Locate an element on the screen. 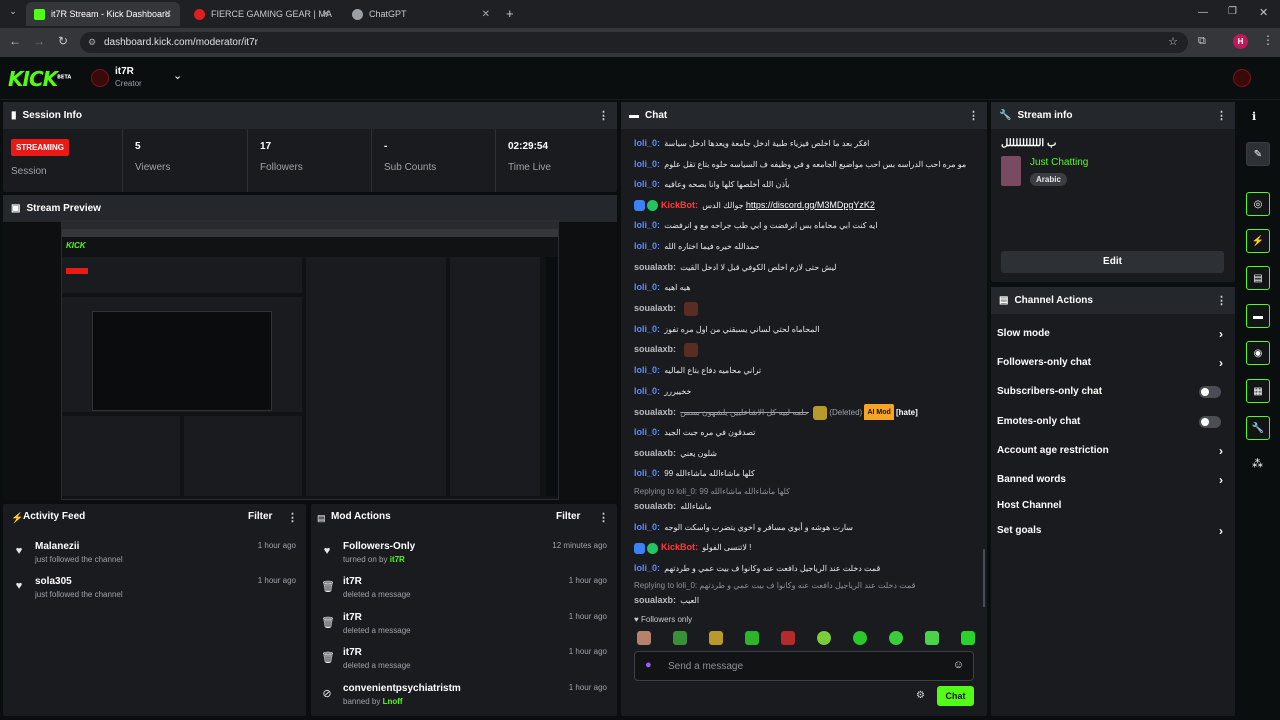 The width and height of the screenshot is (1280, 720). chat-message: loli_0: كلها ماشاءالله ماشاءالله 99 is located at coordinates (802, 473).